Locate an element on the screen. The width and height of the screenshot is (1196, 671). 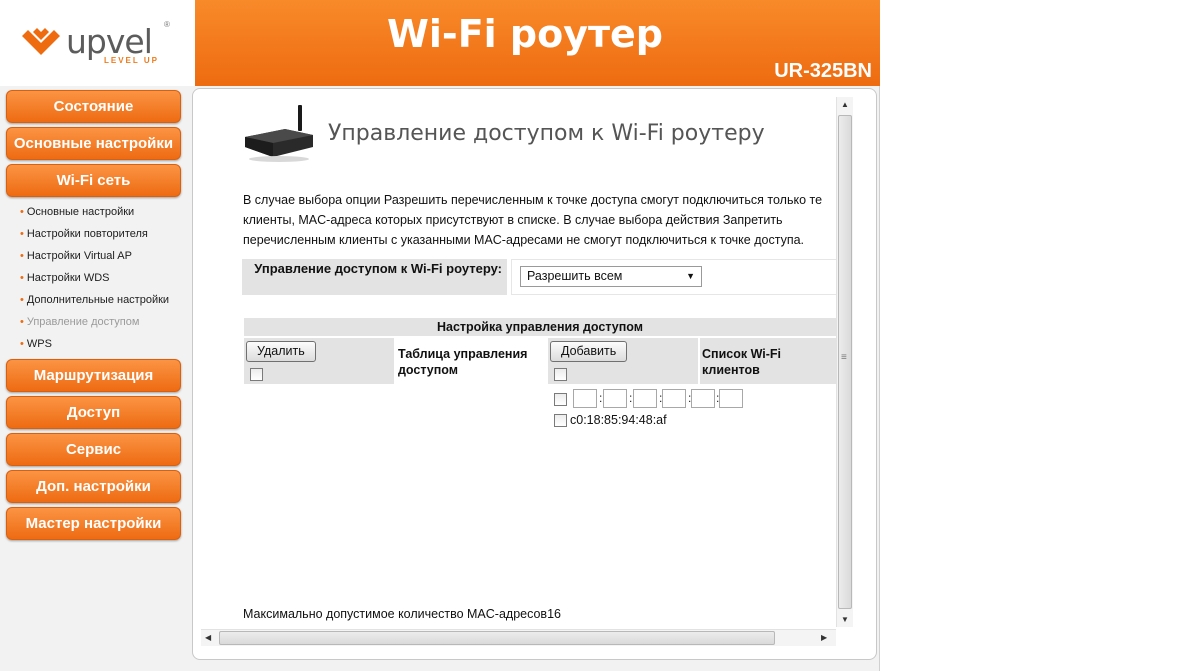
sidebar-subitem-access-control: • Управление доступом is located at coordinates (79, 322).